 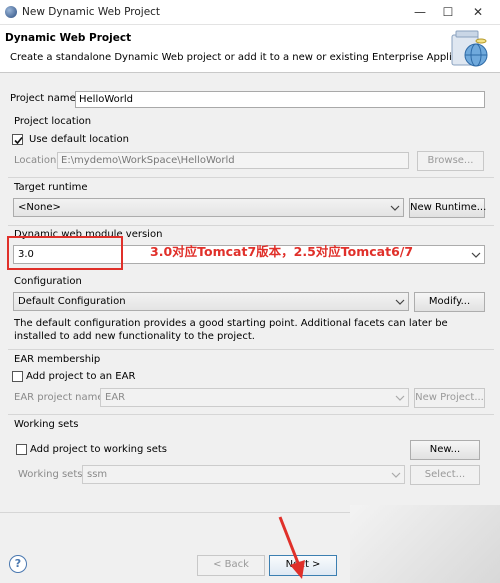 What do you see at coordinates (79, 139) in the screenshot?
I see `use-default-location-label: Use default location` at bounding box center [79, 139].